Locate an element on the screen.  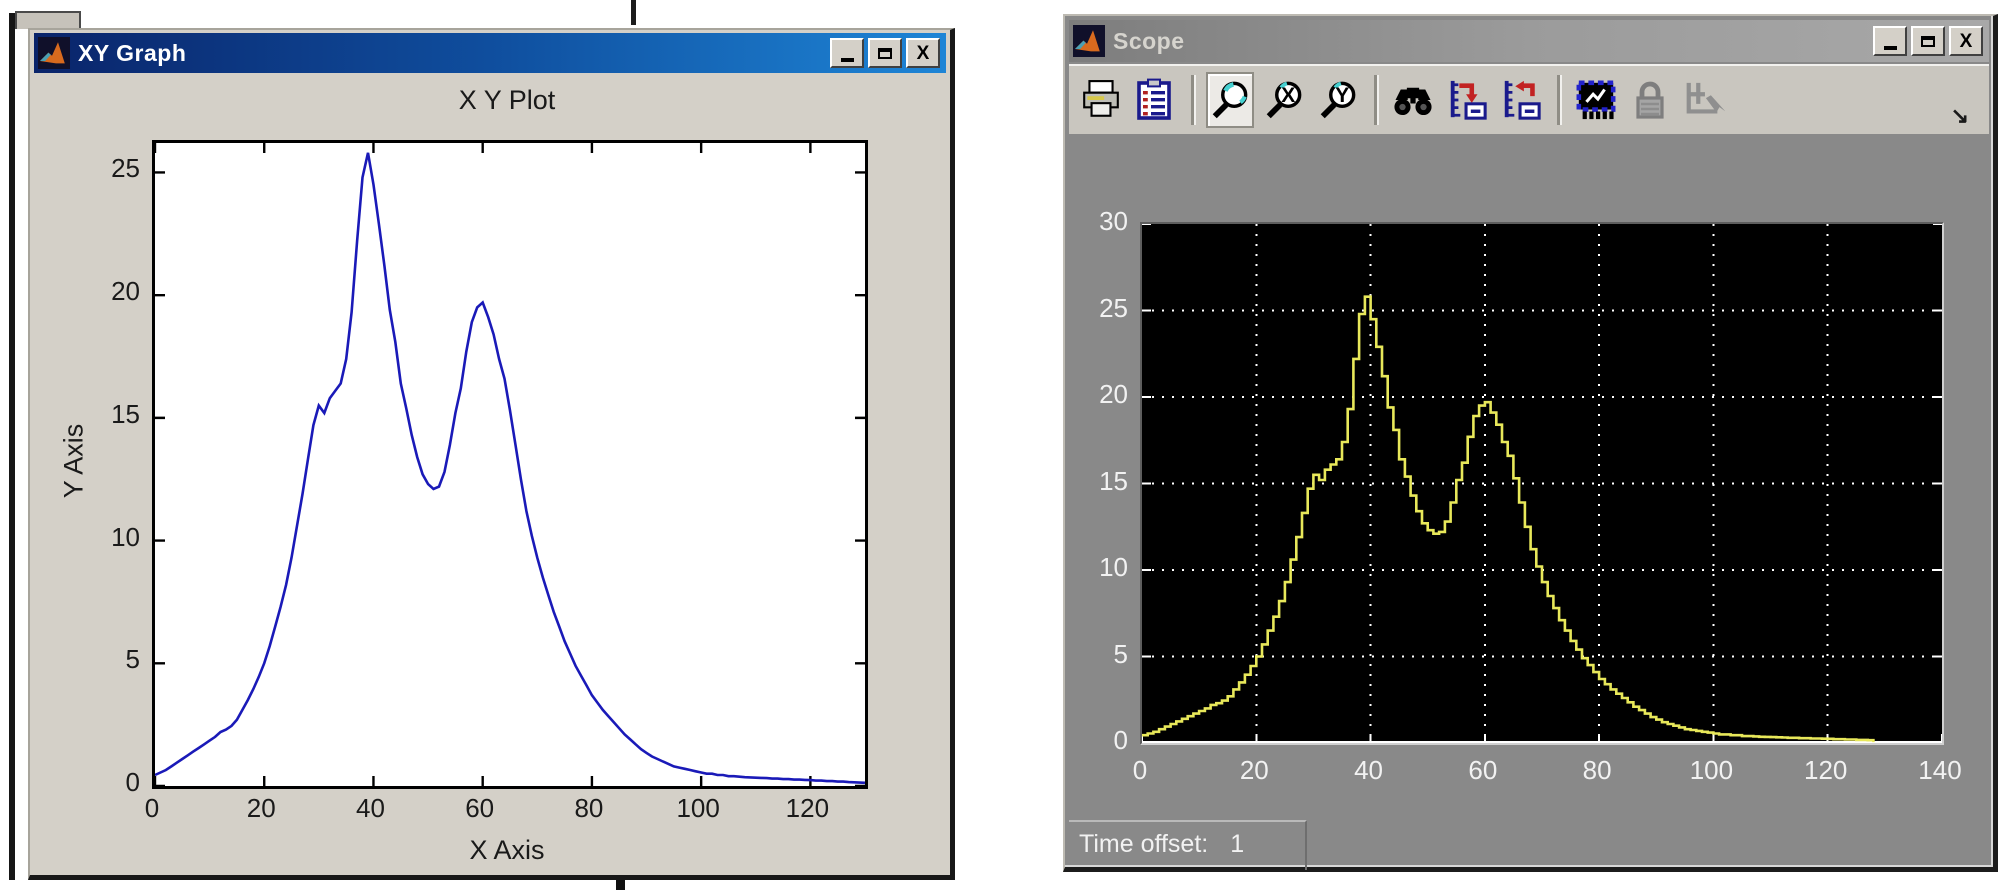
time-offset-value: 1 is located at coordinates (1237, 844).